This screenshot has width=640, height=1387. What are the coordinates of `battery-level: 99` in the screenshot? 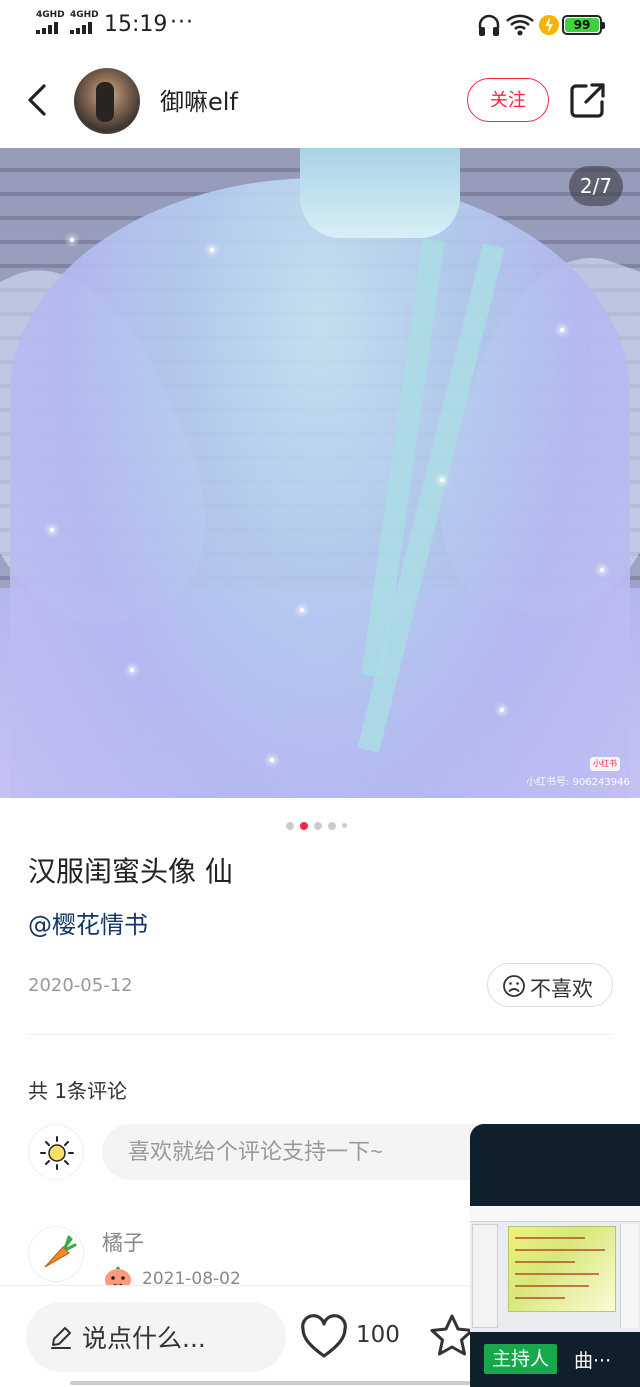 It's located at (582, 25).